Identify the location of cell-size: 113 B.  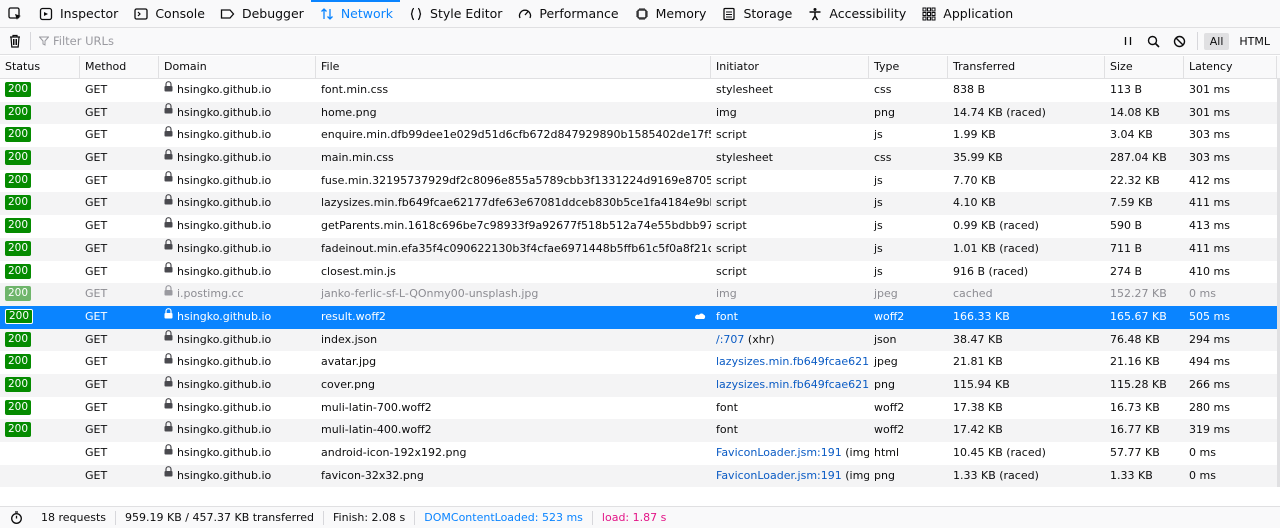
(1126, 89).